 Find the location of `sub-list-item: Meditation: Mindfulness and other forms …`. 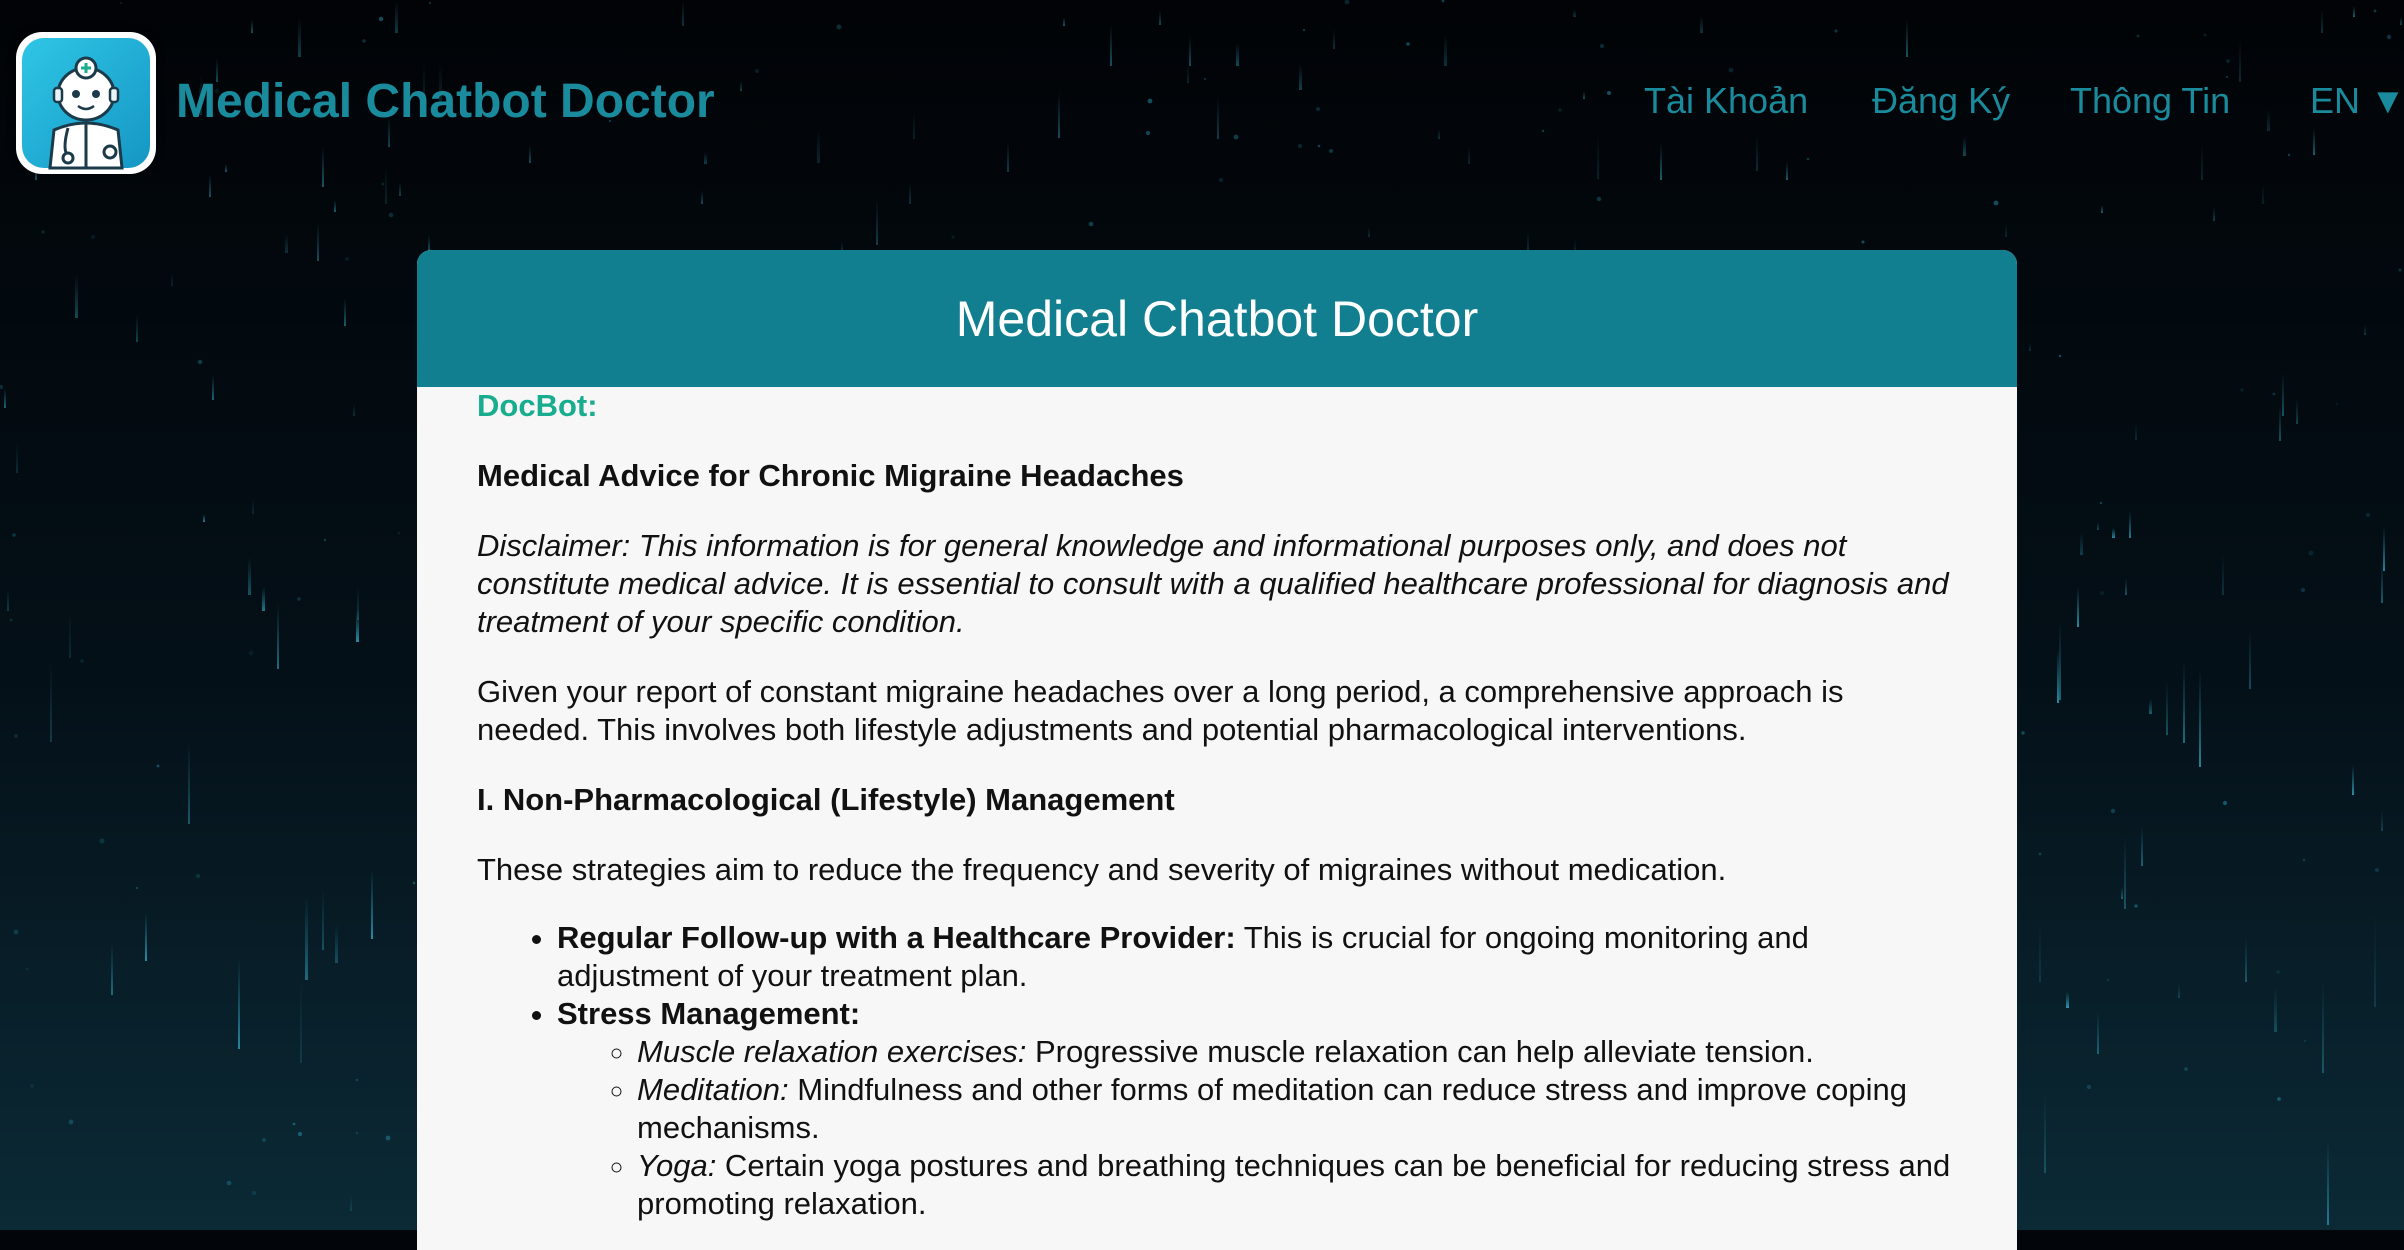

sub-list-item: Meditation: Mindfulness and other forms … is located at coordinates (1297, 1109).